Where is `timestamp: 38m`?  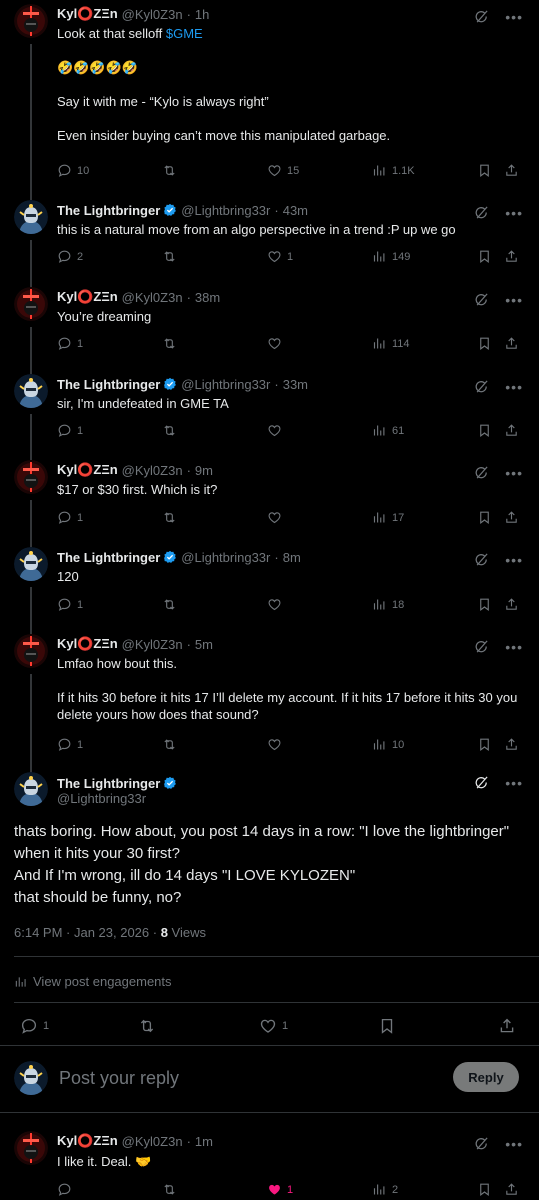
timestamp: 38m is located at coordinates (207, 297).